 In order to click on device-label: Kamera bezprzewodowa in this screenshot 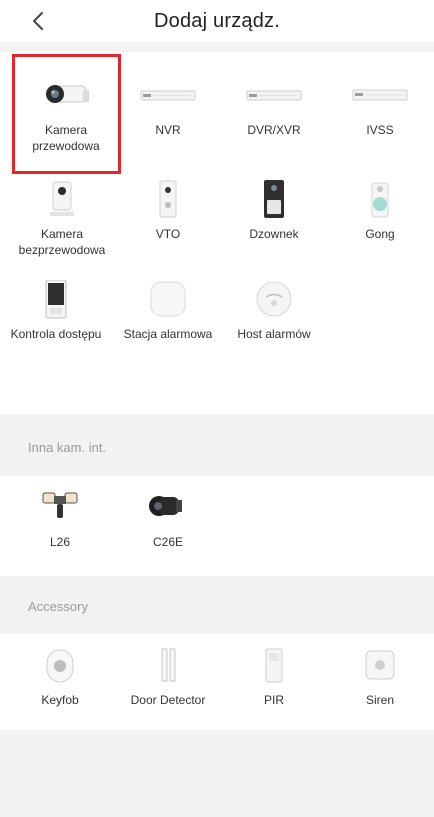, I will do `click(62, 242)`.